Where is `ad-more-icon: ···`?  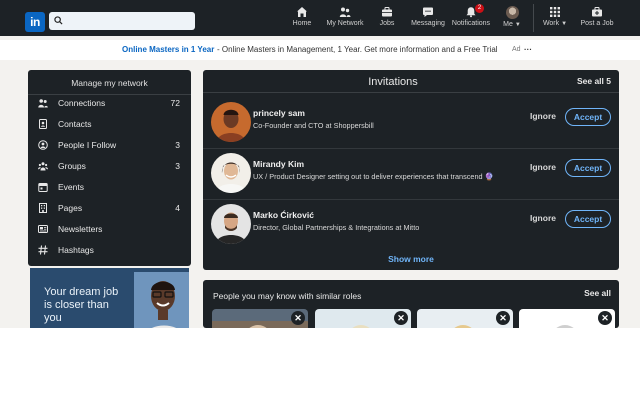
ad-more-icon: ··· is located at coordinates (528, 50).